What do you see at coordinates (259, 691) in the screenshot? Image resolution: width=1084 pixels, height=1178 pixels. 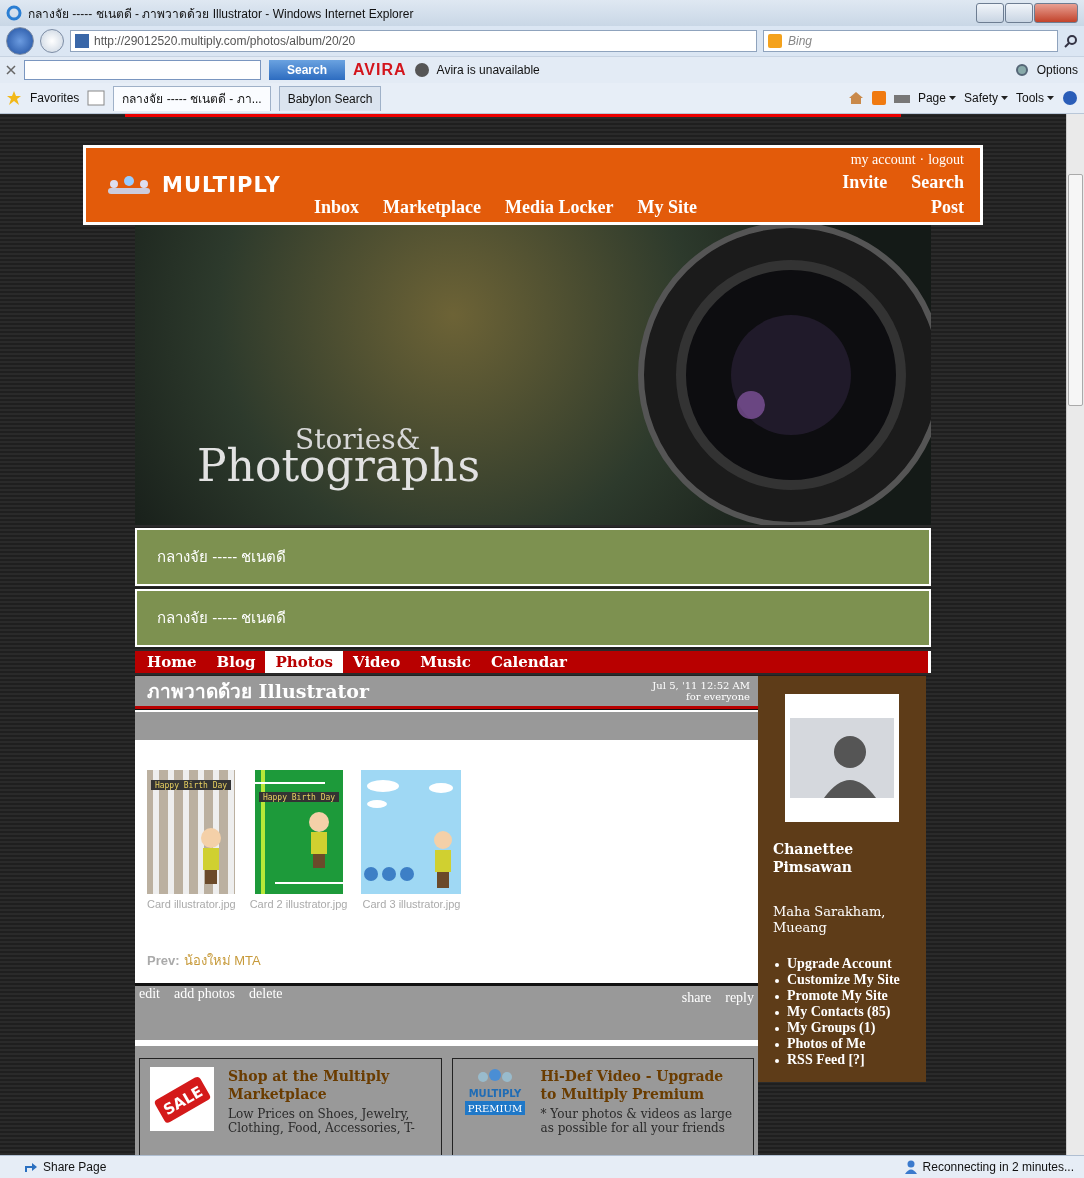 I see `post-title: ภาพวาดด้วย Illustrator` at bounding box center [259, 691].